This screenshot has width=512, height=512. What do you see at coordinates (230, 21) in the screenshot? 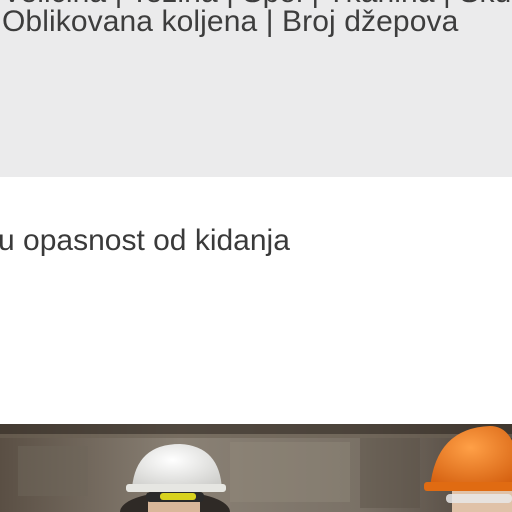
I see `spec-features-line: Oblikovana koljena | Broj džepova` at bounding box center [230, 21].